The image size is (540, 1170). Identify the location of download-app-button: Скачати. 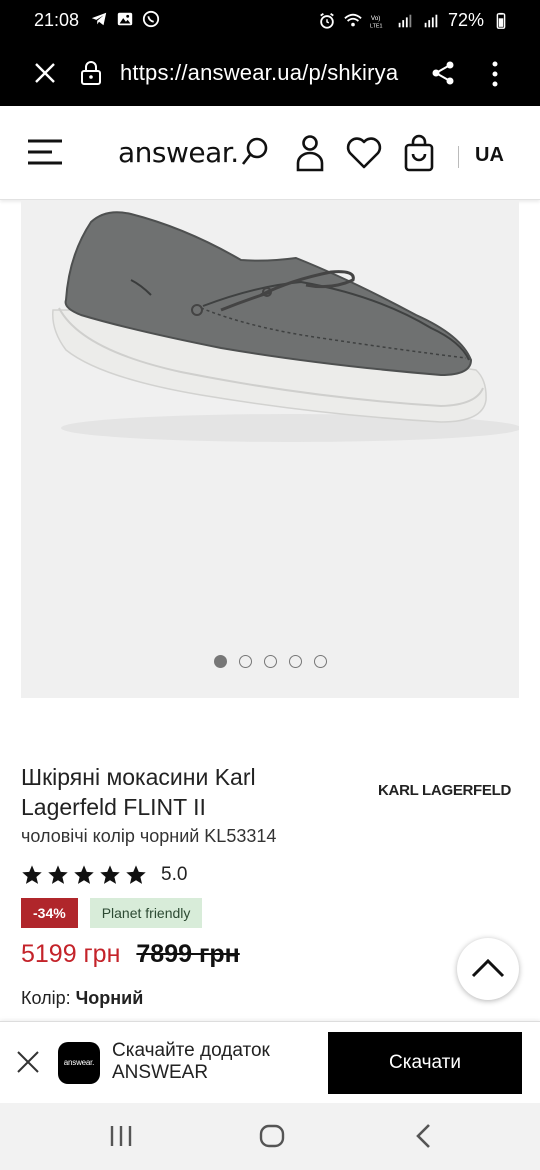
(425, 1063).